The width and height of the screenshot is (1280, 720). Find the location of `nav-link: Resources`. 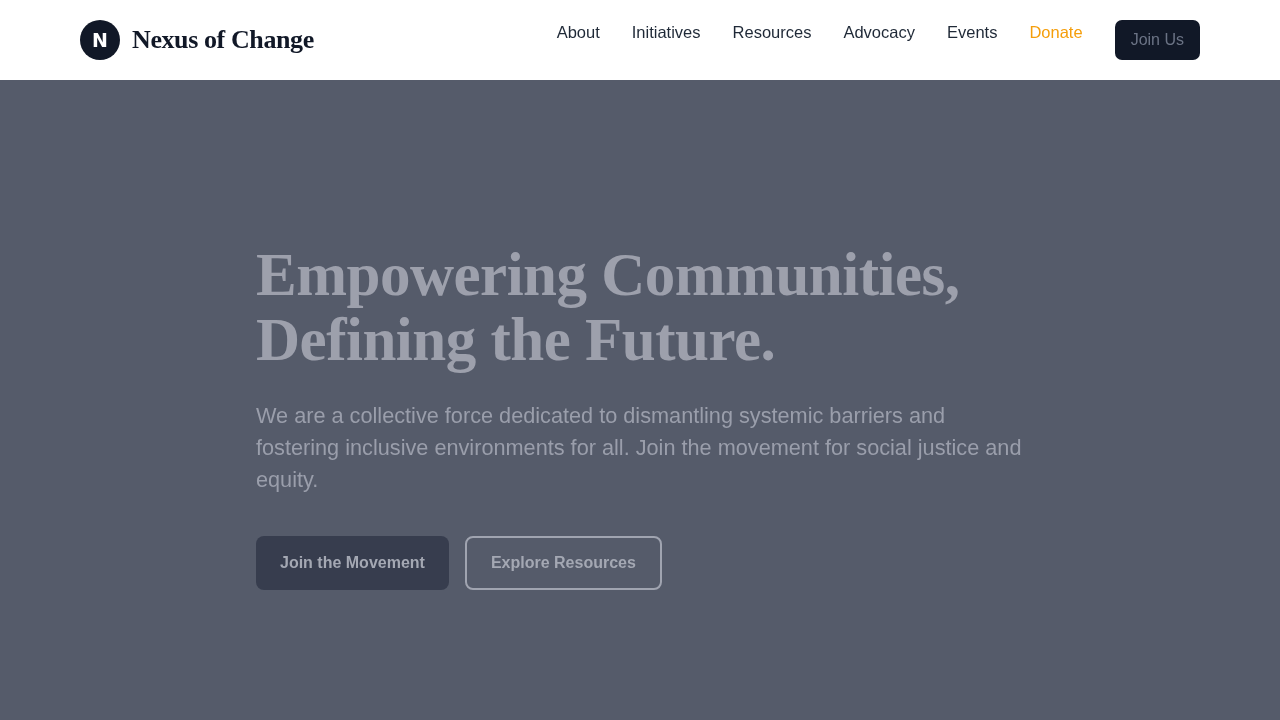

nav-link: Resources is located at coordinates (772, 32).